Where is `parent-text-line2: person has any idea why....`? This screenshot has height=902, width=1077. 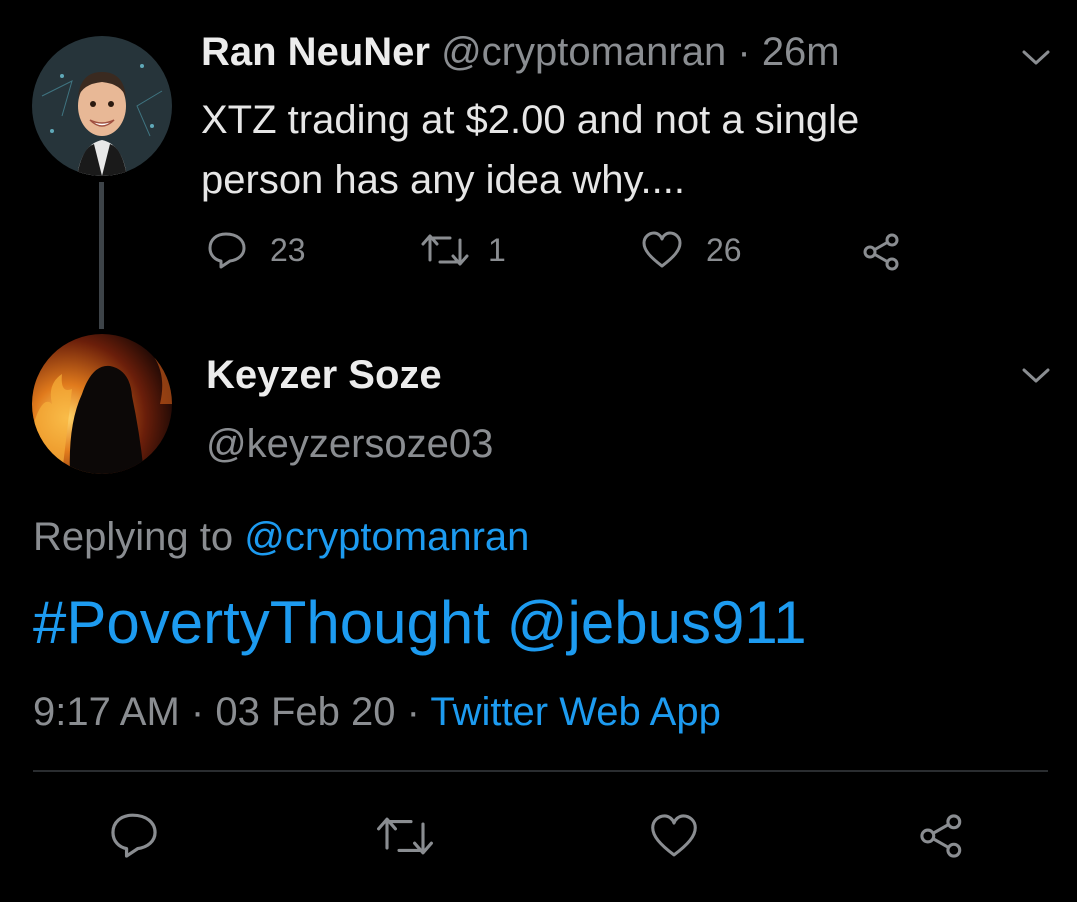 parent-text-line2: person has any idea why.... is located at coordinates (443, 180).